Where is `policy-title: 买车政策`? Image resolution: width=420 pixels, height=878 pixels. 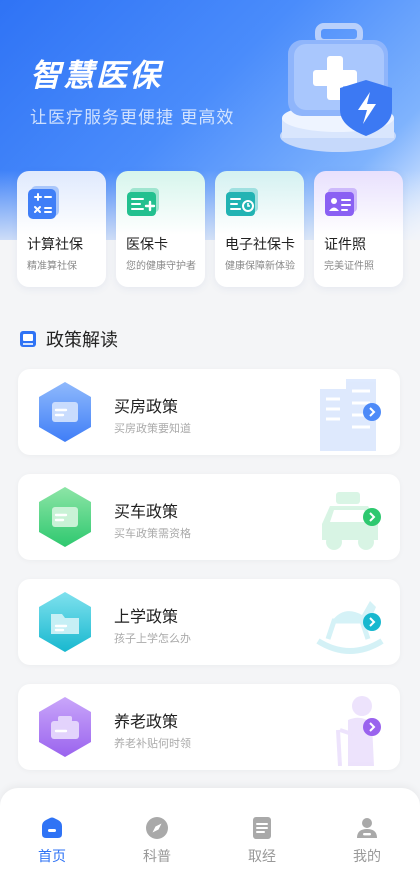
policy-title: 买车政策 is located at coordinates (146, 511).